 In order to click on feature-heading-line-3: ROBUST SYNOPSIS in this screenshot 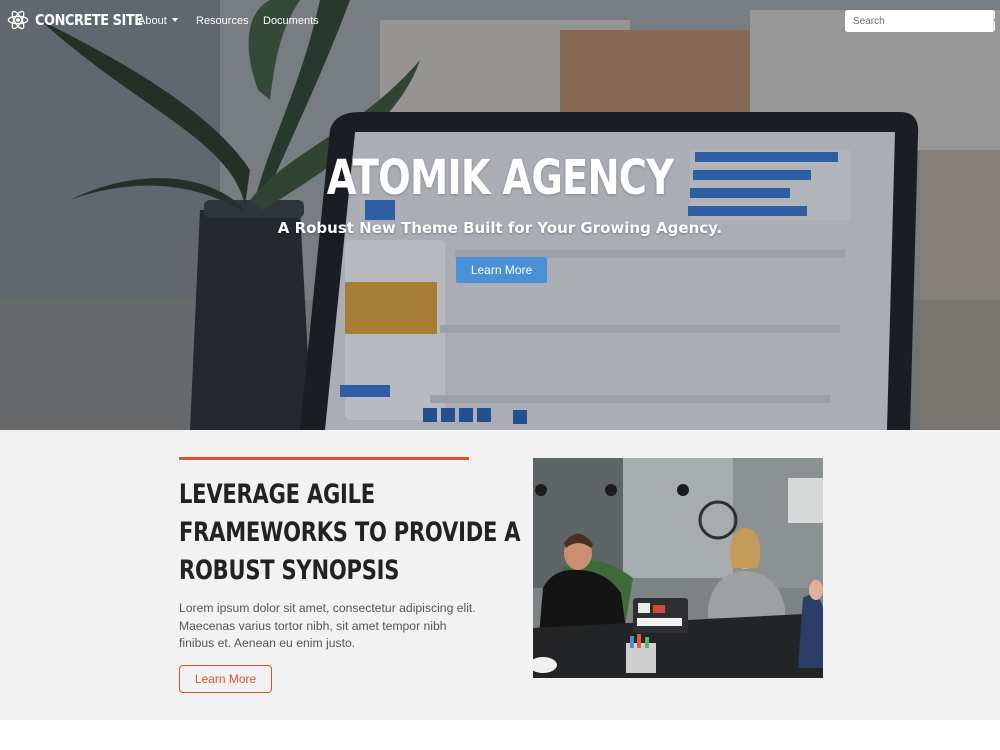, I will do `click(289, 570)`.